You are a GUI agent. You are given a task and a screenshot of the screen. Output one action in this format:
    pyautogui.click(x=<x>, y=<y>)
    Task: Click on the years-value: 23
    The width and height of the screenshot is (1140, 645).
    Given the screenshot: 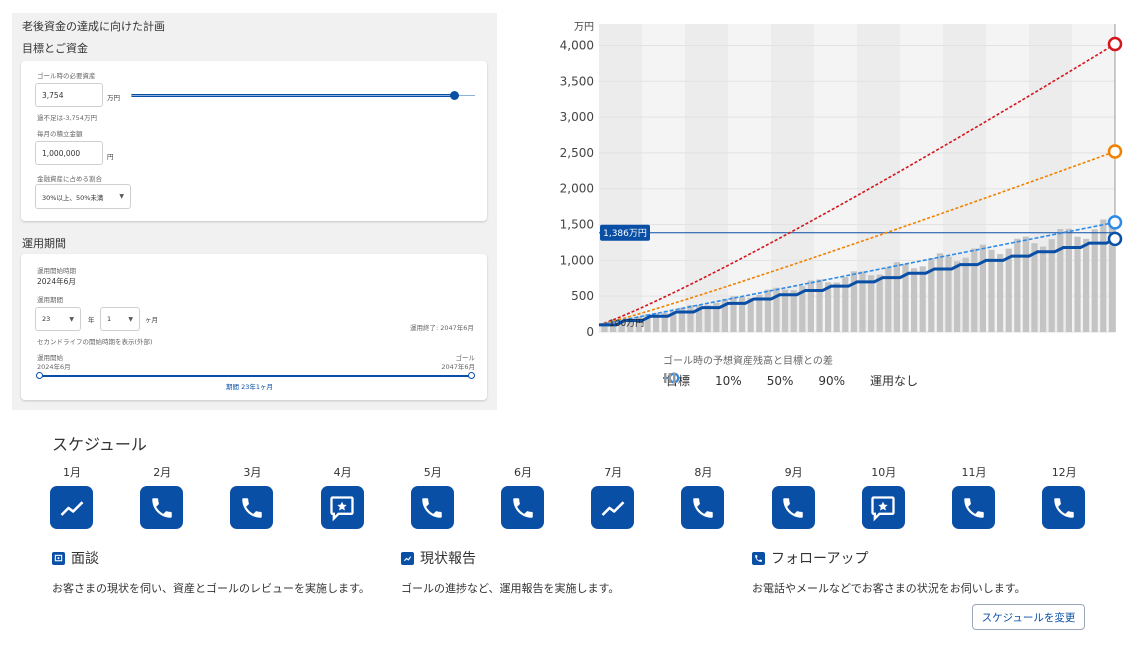 What is the action you would take?
    pyautogui.click(x=46, y=319)
    